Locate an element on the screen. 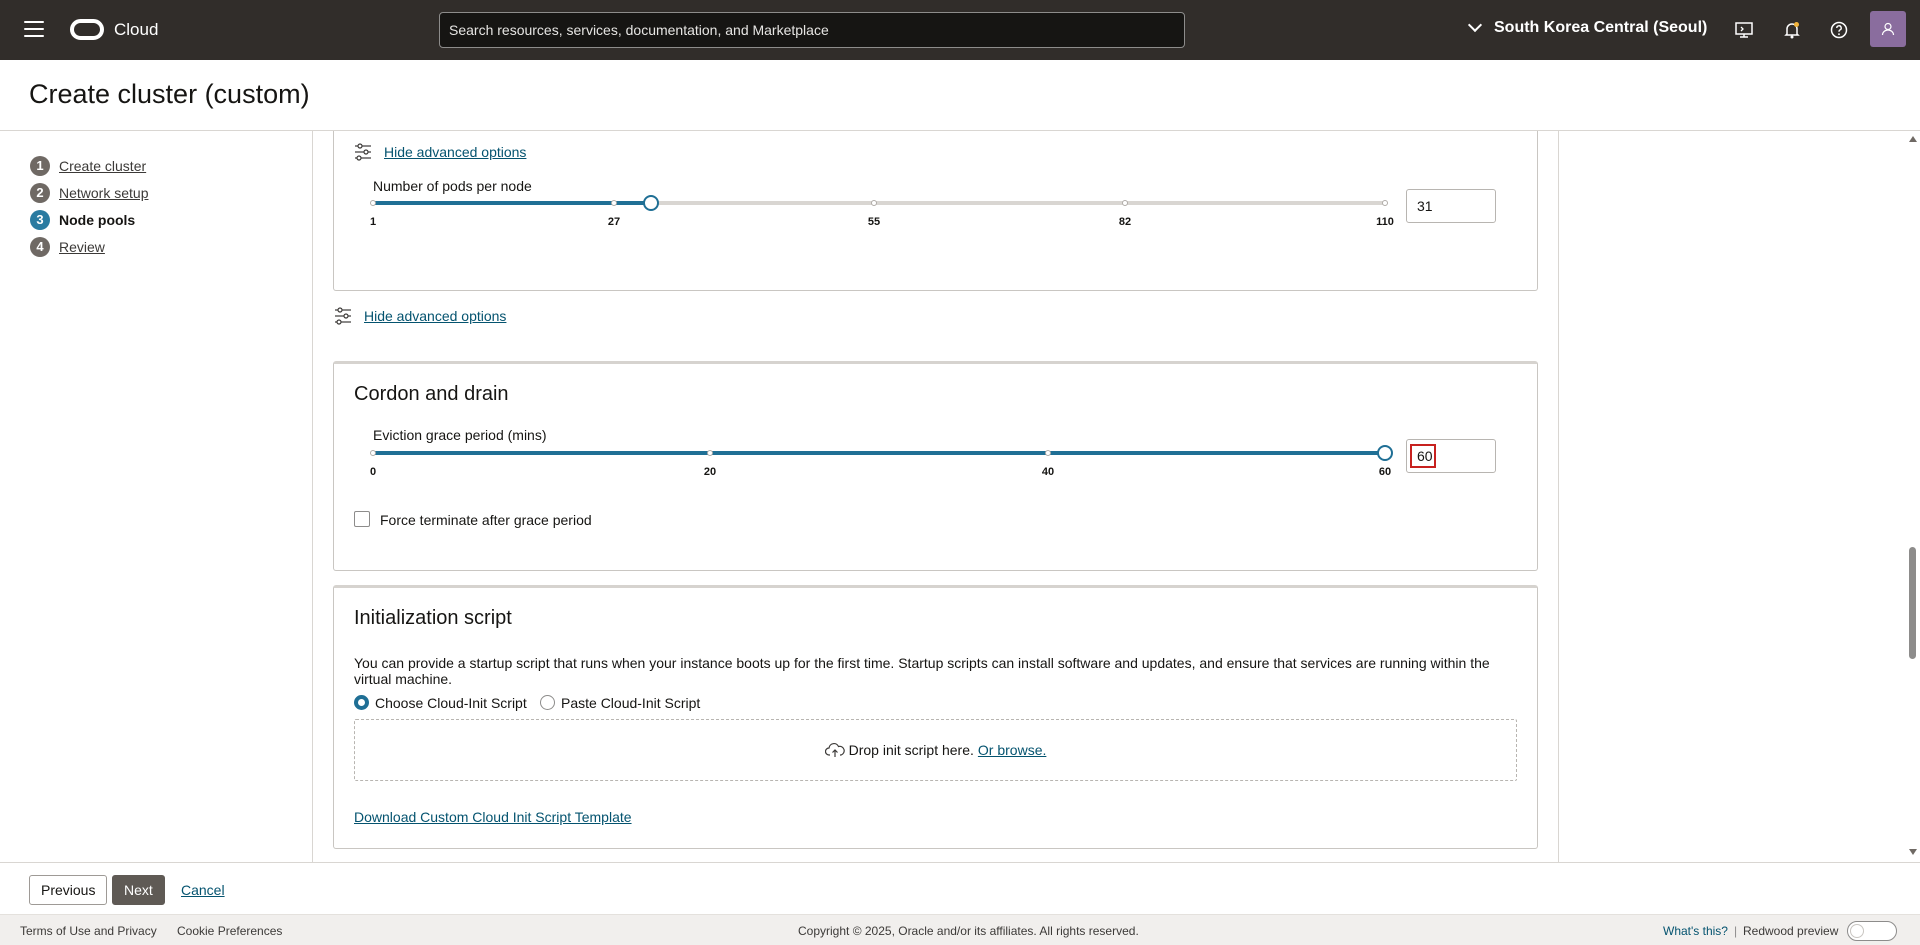  scroll-thumb is located at coordinates (1912, 603).